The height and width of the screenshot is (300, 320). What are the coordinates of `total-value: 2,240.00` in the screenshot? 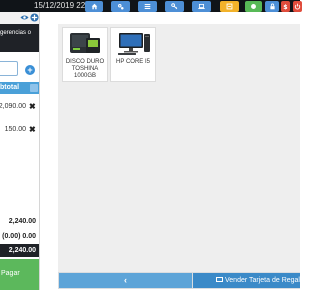 It's located at (22, 250).